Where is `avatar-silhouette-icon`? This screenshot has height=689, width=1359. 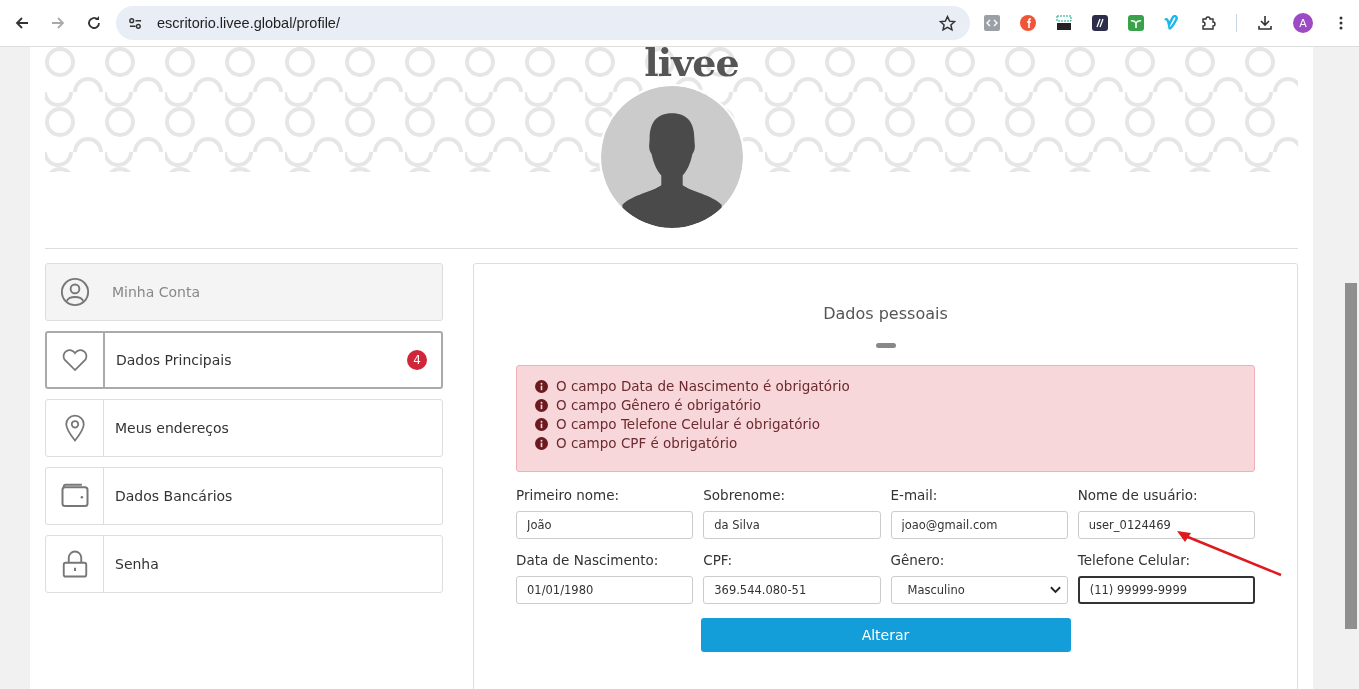 avatar-silhouette-icon is located at coordinates (671, 157).